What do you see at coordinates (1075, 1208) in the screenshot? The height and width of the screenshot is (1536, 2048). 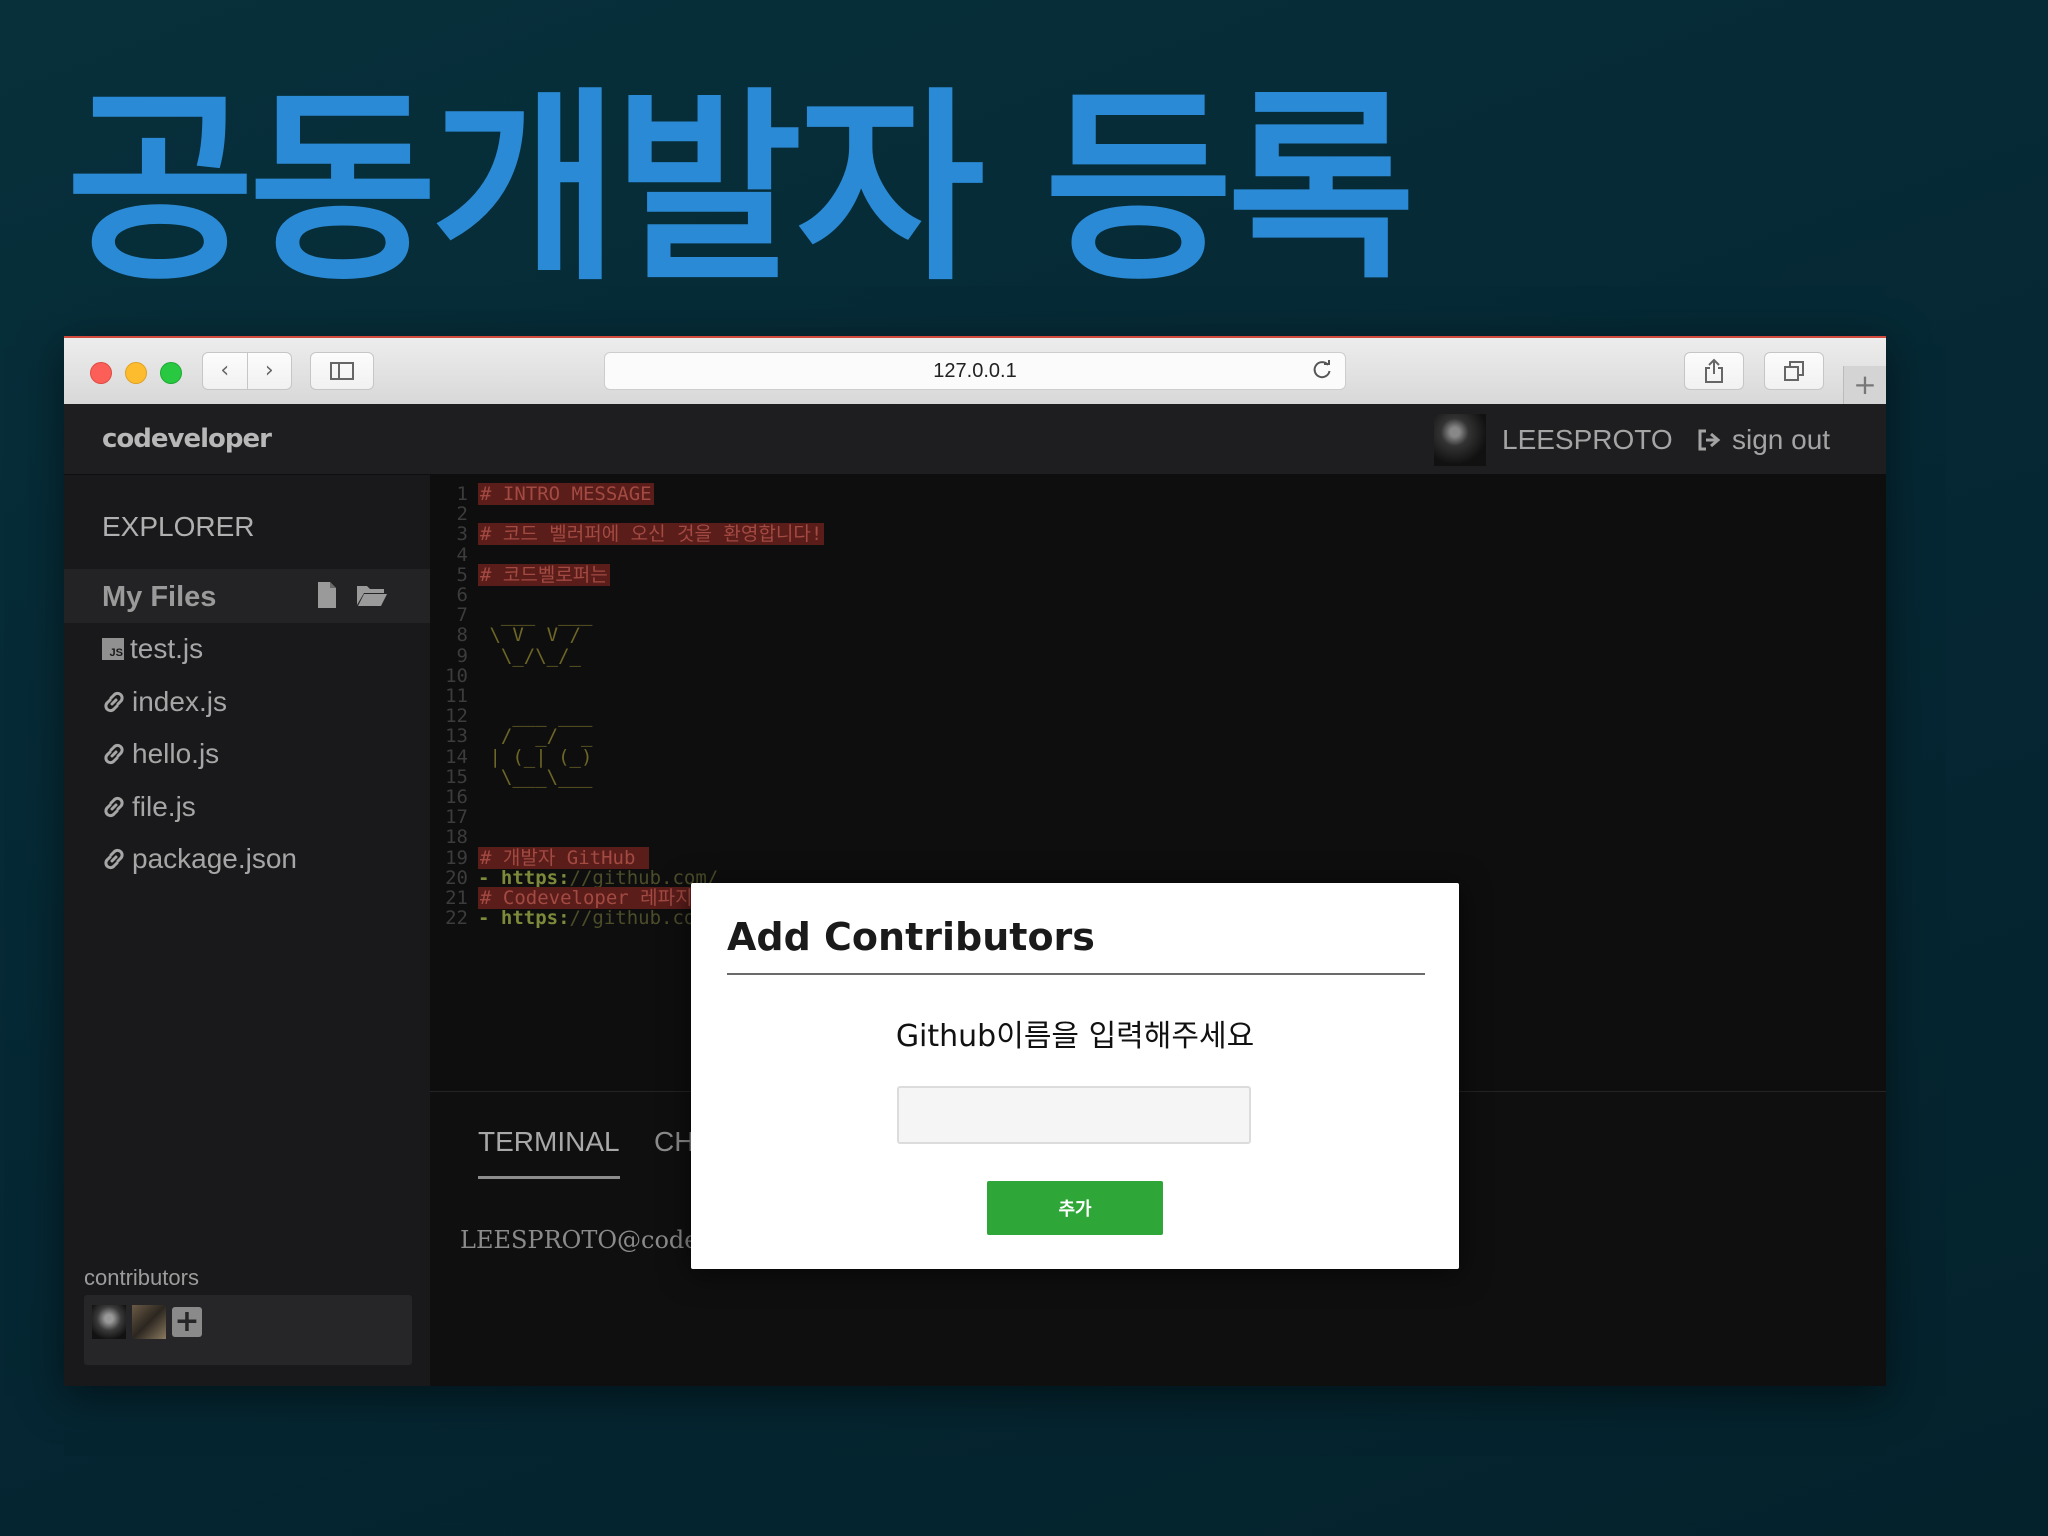 I see `add-button: 추가` at bounding box center [1075, 1208].